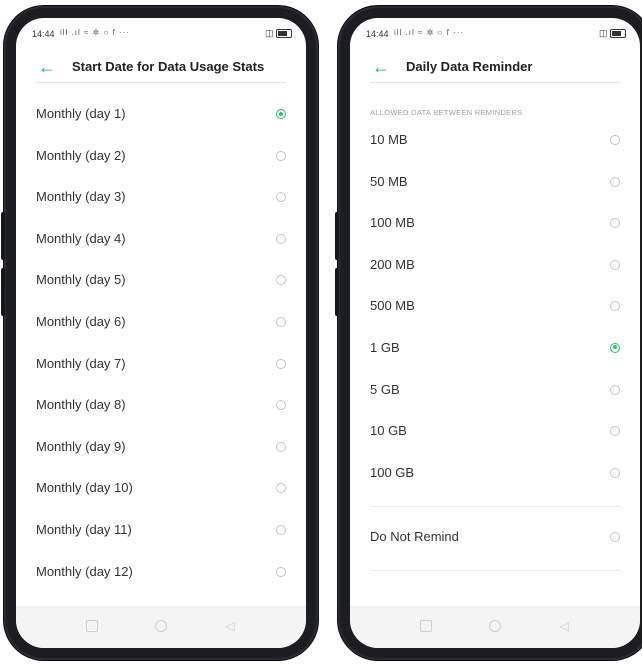 This screenshot has width=642, height=664. What do you see at coordinates (161, 531) in the screenshot?
I see `list-item: Monthly (day 11)` at bounding box center [161, 531].